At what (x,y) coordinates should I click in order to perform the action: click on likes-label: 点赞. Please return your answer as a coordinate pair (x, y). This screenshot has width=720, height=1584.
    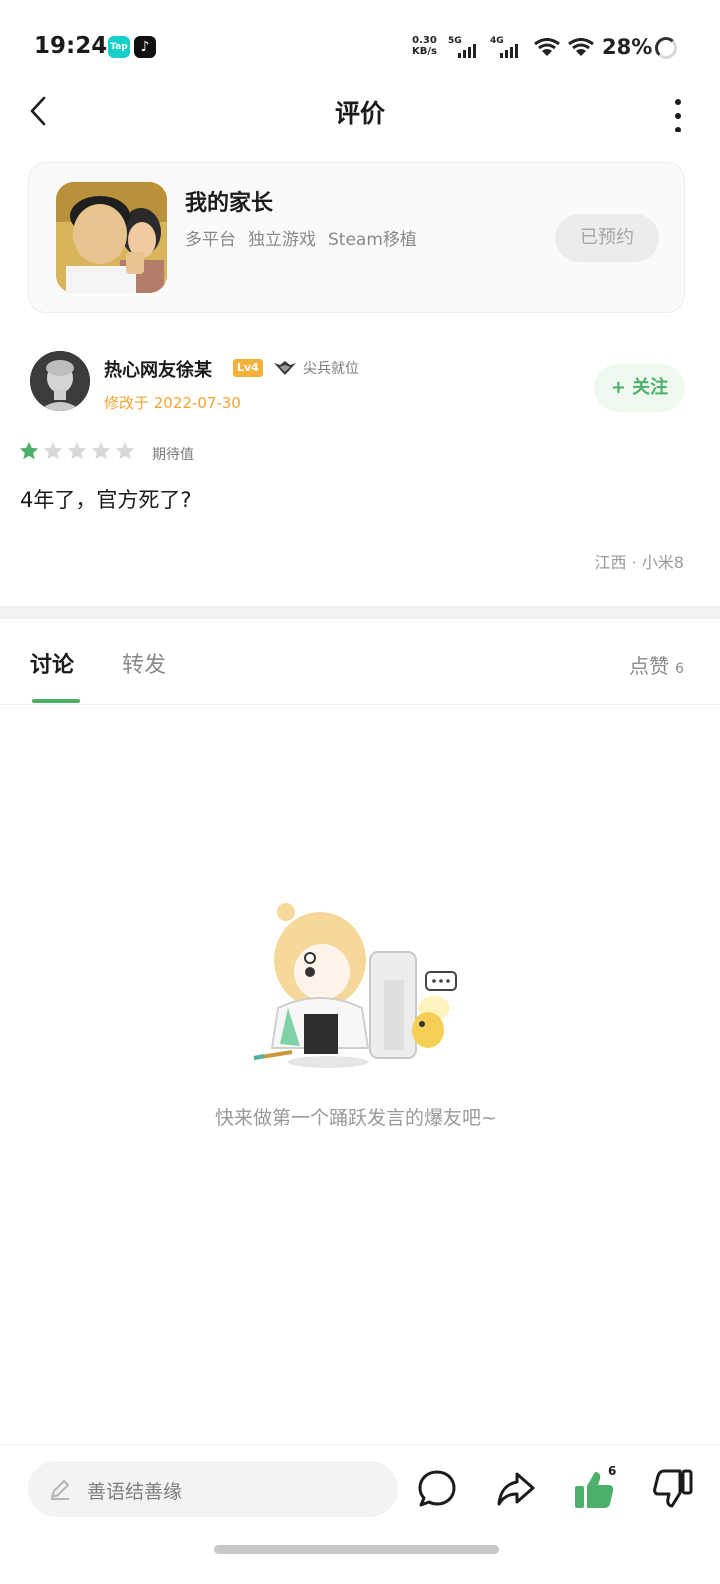
    Looking at the image, I should click on (649, 666).